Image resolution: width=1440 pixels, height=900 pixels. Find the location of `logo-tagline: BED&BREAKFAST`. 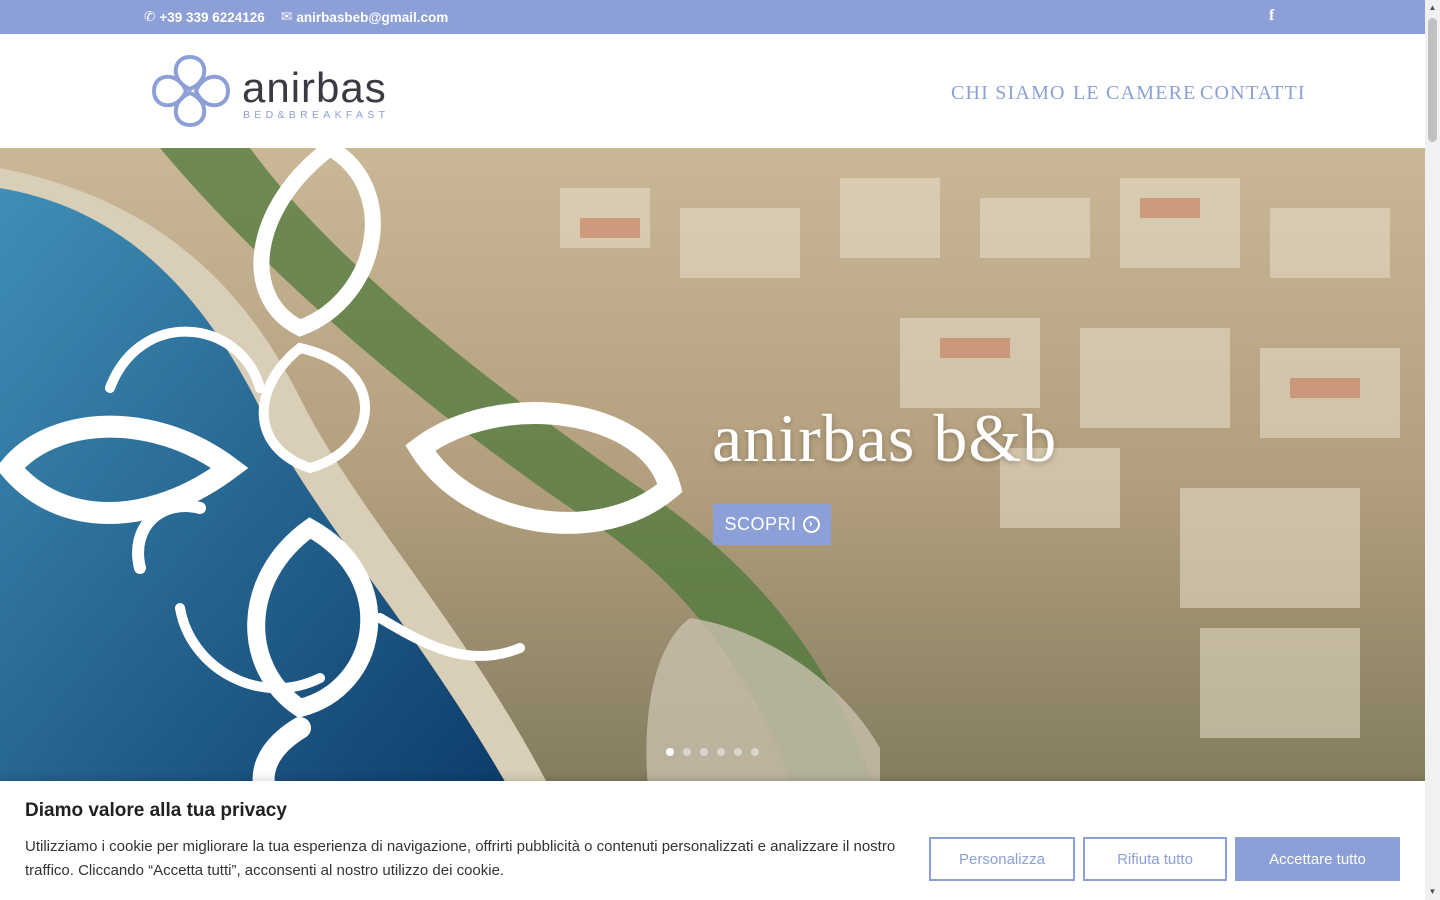

logo-tagline: BED&BREAKFAST is located at coordinates (316, 115).